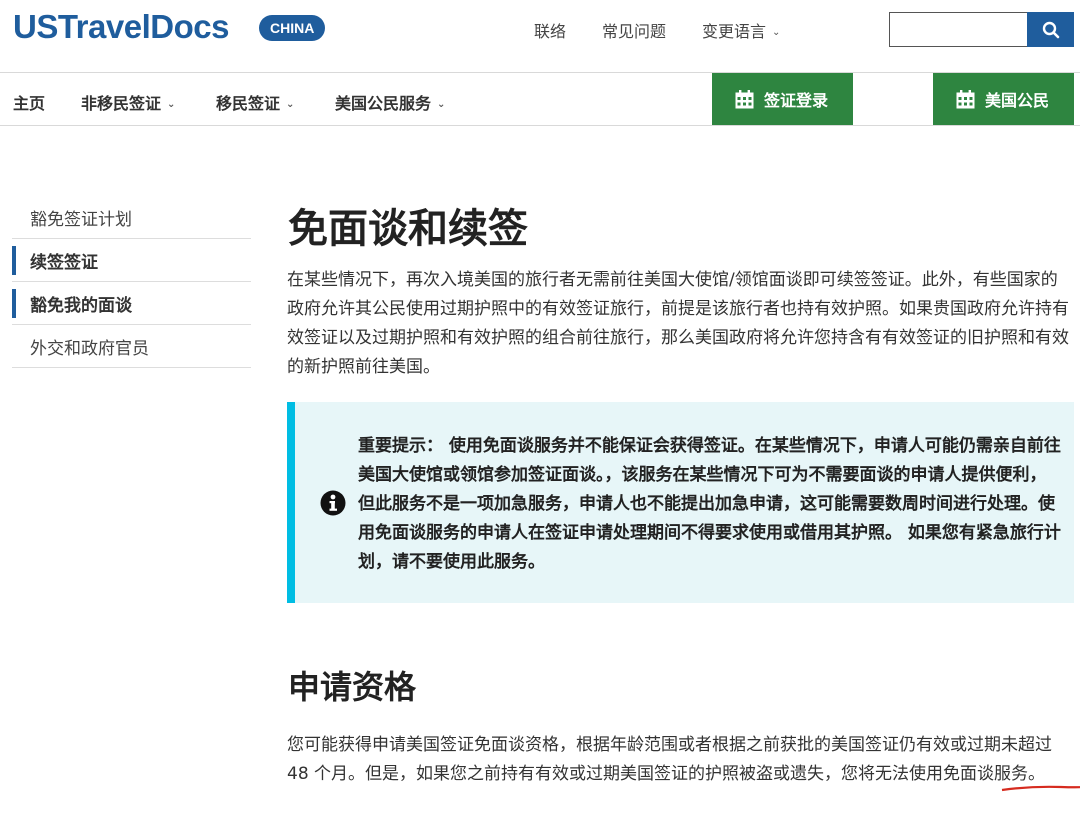 The width and height of the screenshot is (1080, 829). Describe the element at coordinates (383, 103) in the screenshot. I see `nav-citizen-services-label: 美国公民服务` at that location.